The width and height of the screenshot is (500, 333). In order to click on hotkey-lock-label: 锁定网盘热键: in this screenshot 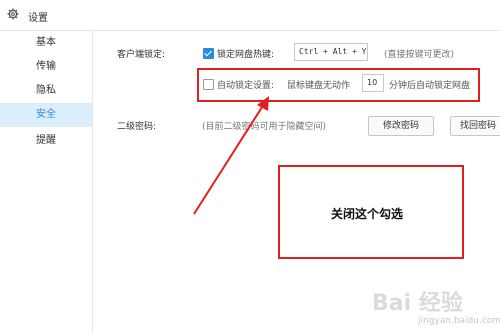, I will do `click(246, 55)`.